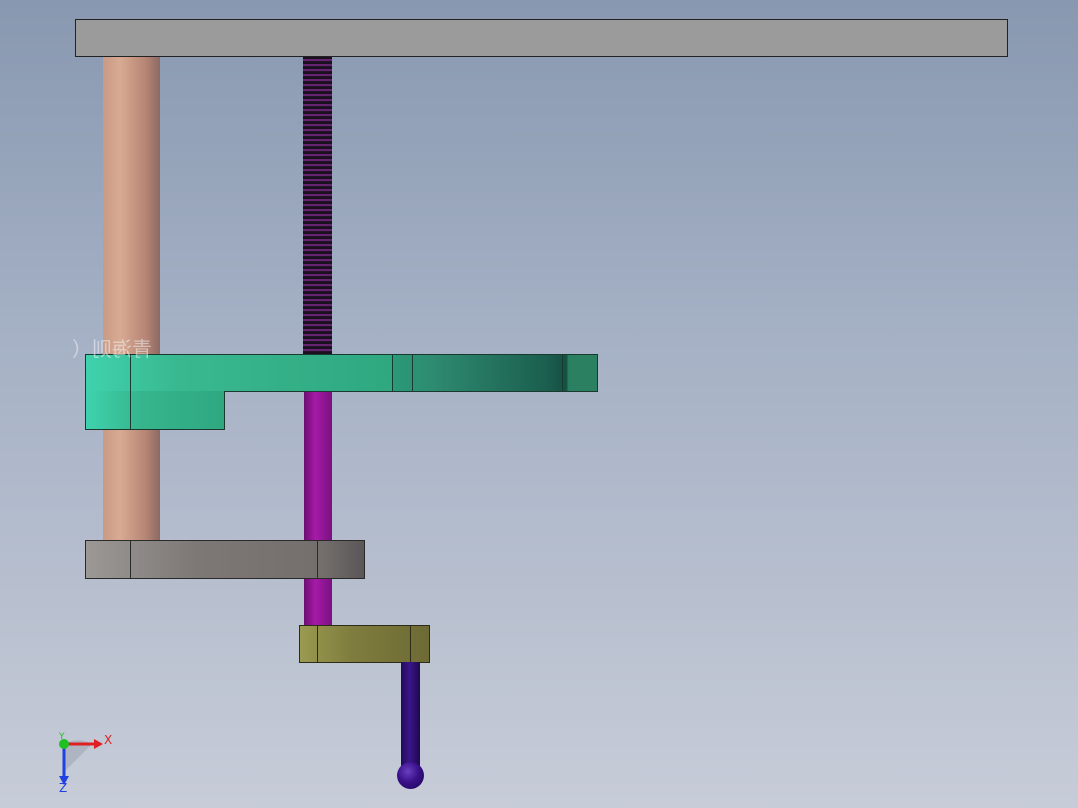 The width and height of the screenshot is (1078, 808). Describe the element at coordinates (63, 787) in the screenshot. I see `triad-z-label: Z` at that location.